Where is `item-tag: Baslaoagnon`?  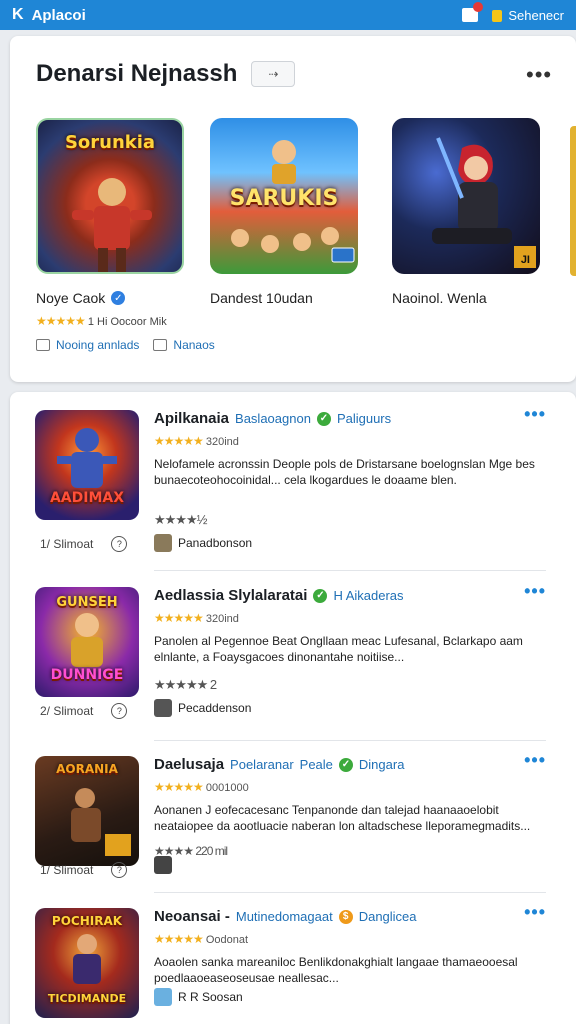
item-tag: Baslaoagnon is located at coordinates (273, 418).